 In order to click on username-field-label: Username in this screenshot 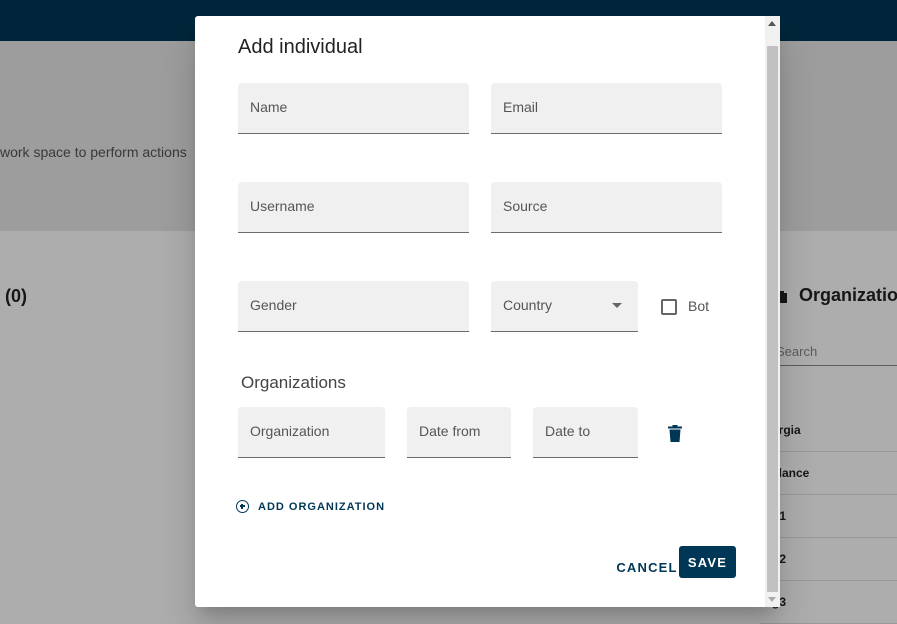, I will do `click(282, 206)`.